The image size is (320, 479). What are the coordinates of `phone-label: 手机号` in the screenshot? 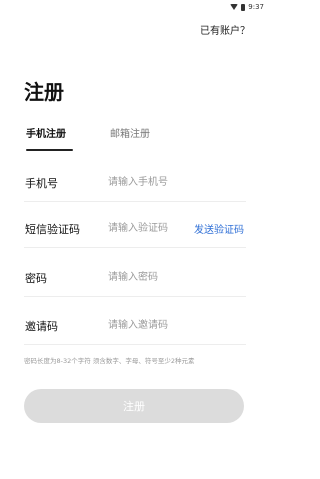 It's located at (41, 183).